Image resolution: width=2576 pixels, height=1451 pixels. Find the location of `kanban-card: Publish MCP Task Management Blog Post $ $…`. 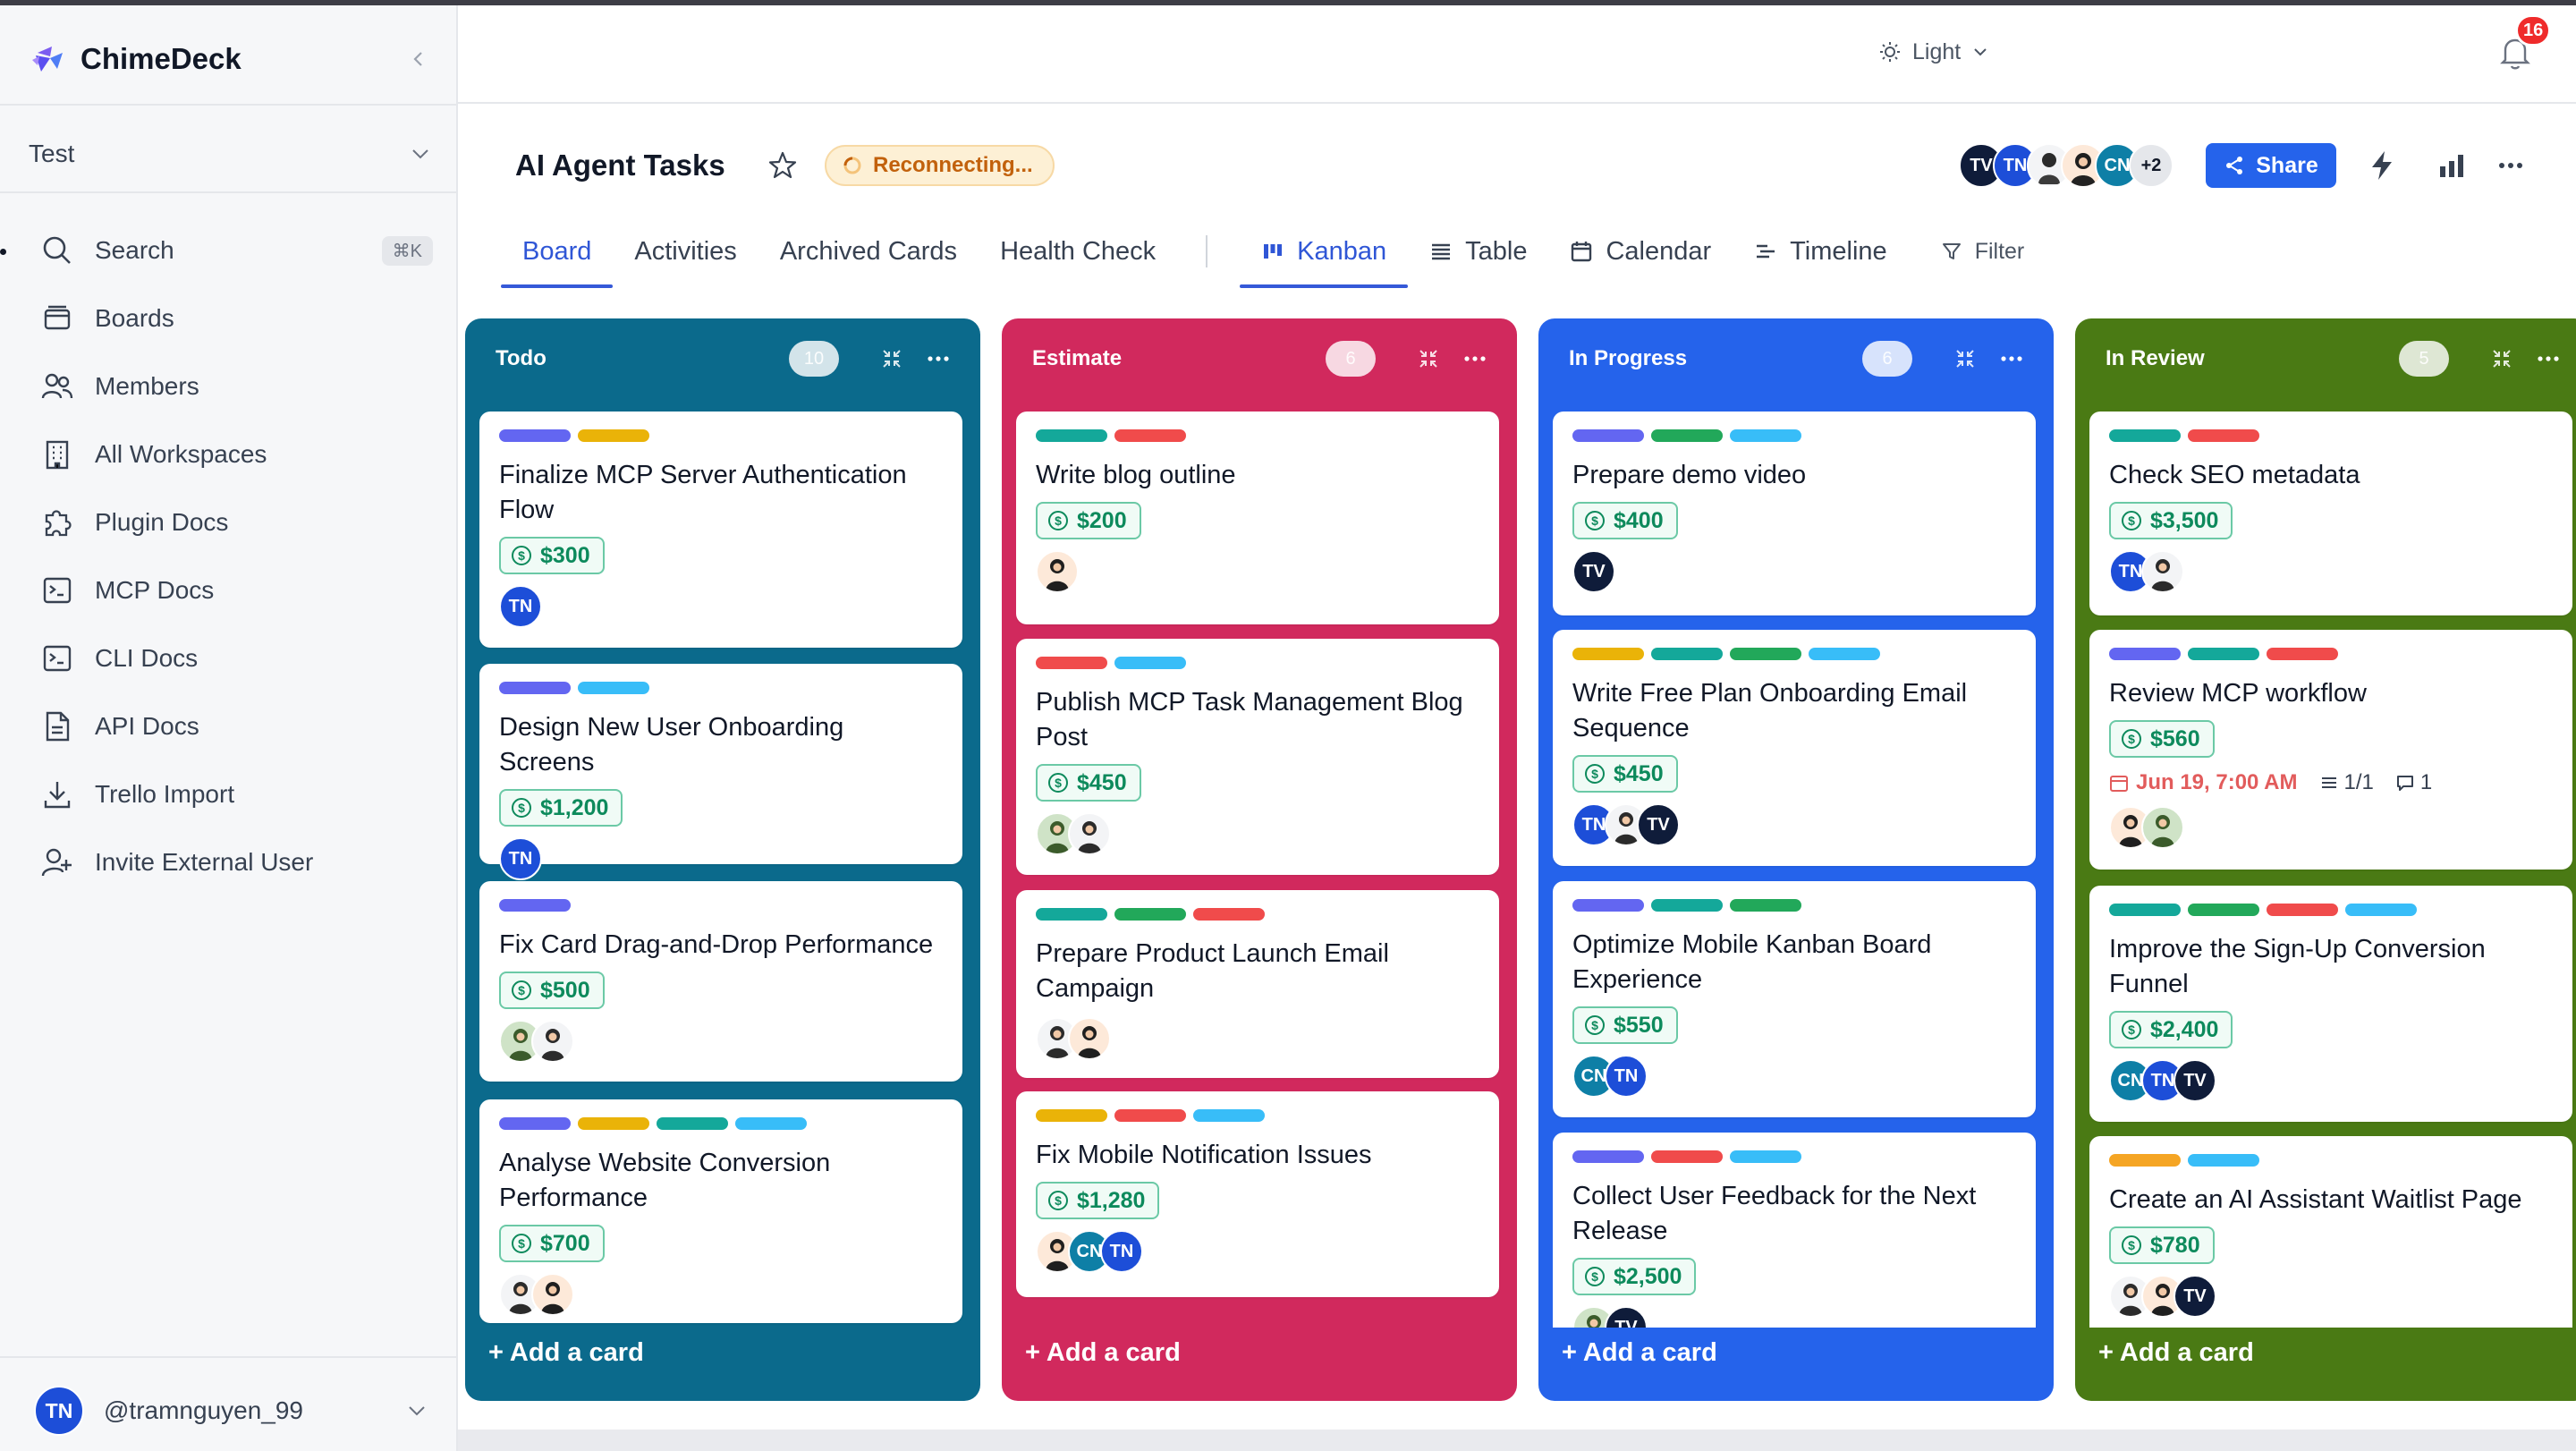

kanban-card: Publish MCP Task Management Blog Post $ $… is located at coordinates (1257, 757).